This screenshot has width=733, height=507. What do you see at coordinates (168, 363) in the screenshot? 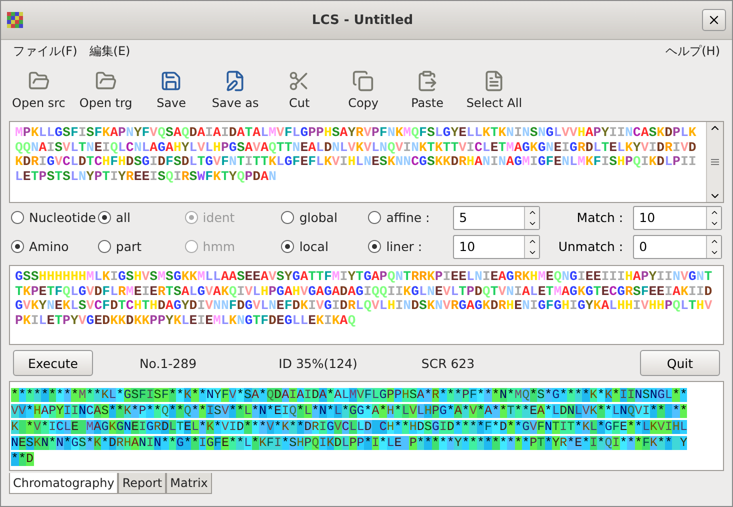
I see `range-text: No.1-289` at bounding box center [168, 363].